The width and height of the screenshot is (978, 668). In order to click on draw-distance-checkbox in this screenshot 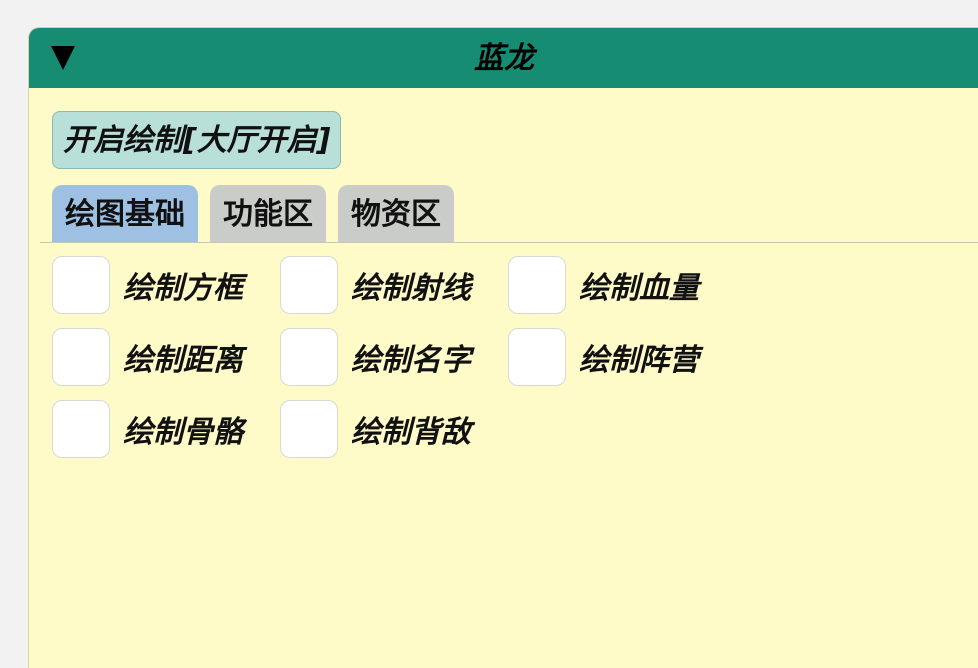, I will do `click(81, 357)`.